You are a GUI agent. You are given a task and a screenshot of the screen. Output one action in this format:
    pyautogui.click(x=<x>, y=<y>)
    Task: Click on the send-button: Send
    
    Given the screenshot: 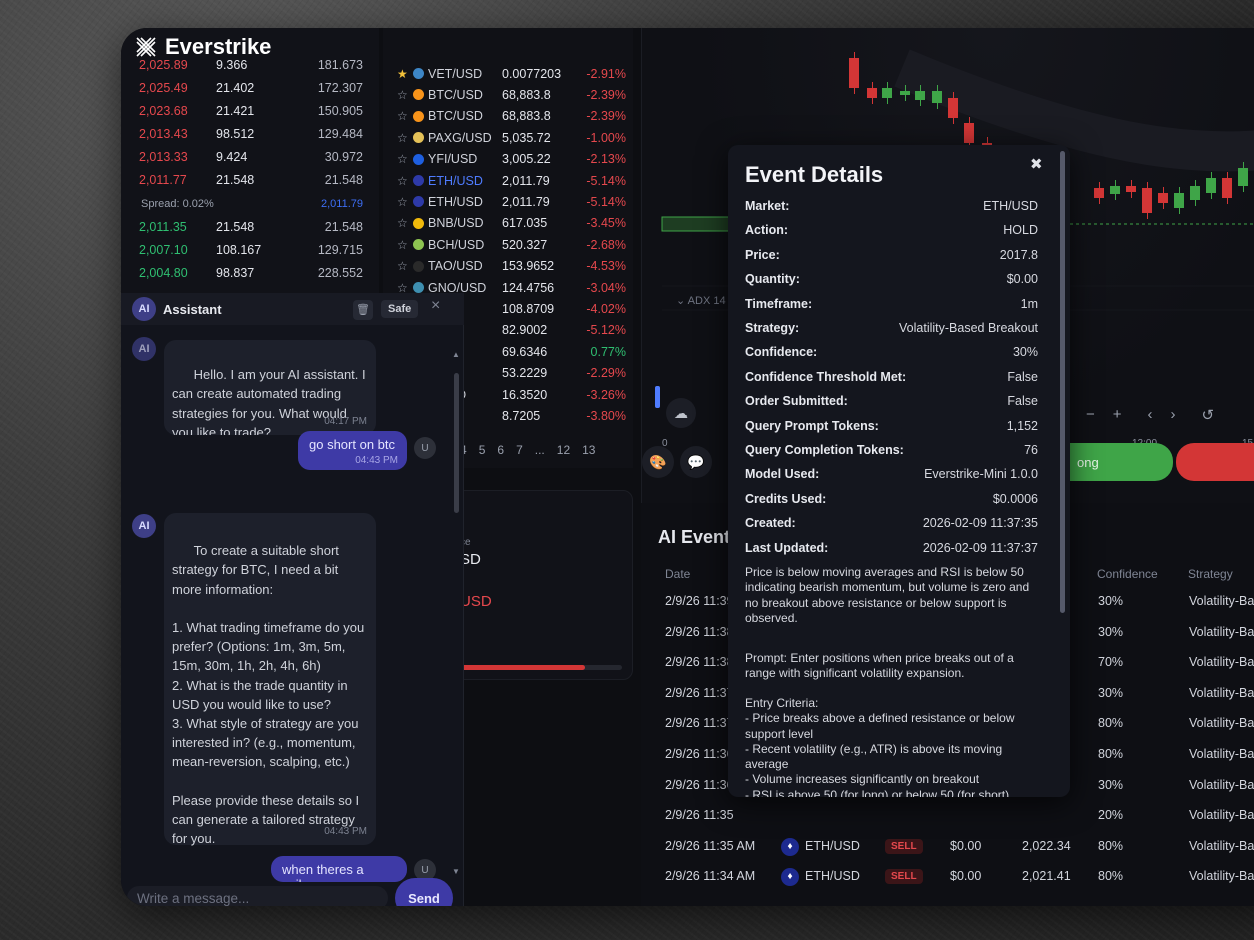 What is the action you would take?
    pyautogui.click(x=424, y=892)
    